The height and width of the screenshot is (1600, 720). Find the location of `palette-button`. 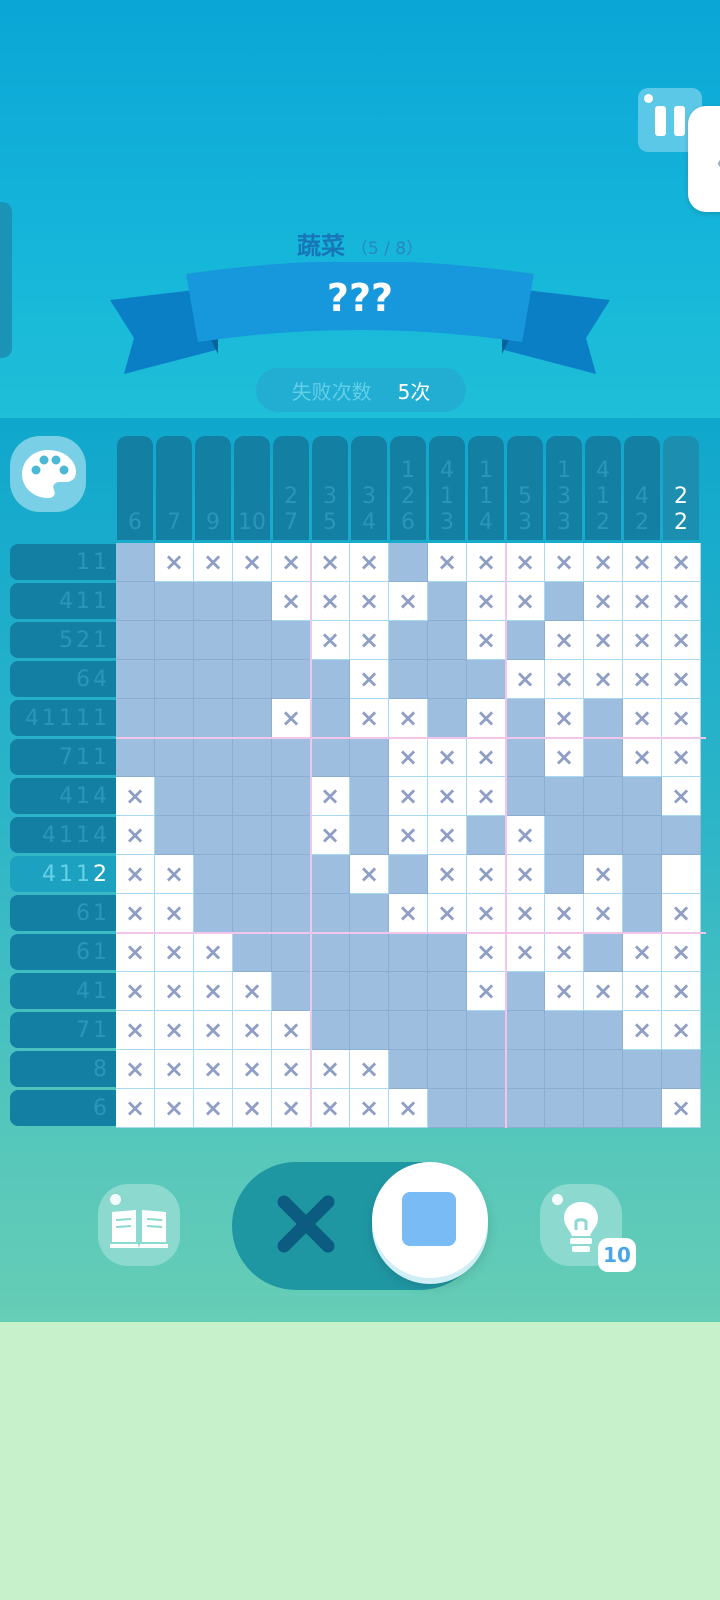

palette-button is located at coordinates (48, 474).